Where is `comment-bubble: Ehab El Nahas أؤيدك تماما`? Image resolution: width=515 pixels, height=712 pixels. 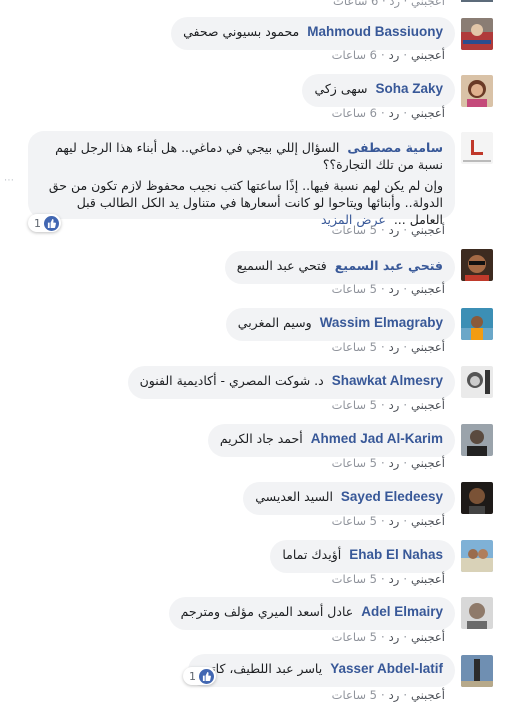 comment-bubble: Ehab El Nahas أؤيدك تماما is located at coordinates (362, 556).